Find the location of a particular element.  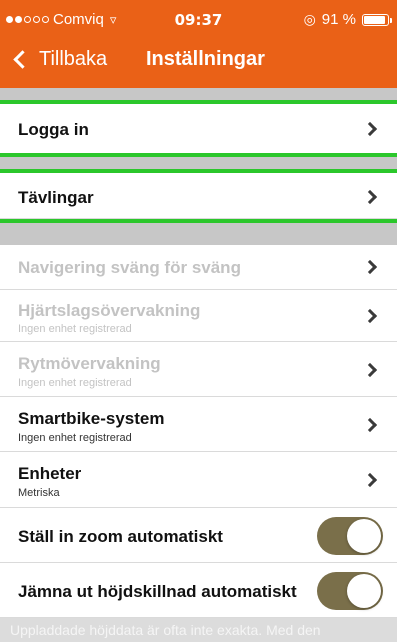

login-row: Logga in is located at coordinates (198, 129).